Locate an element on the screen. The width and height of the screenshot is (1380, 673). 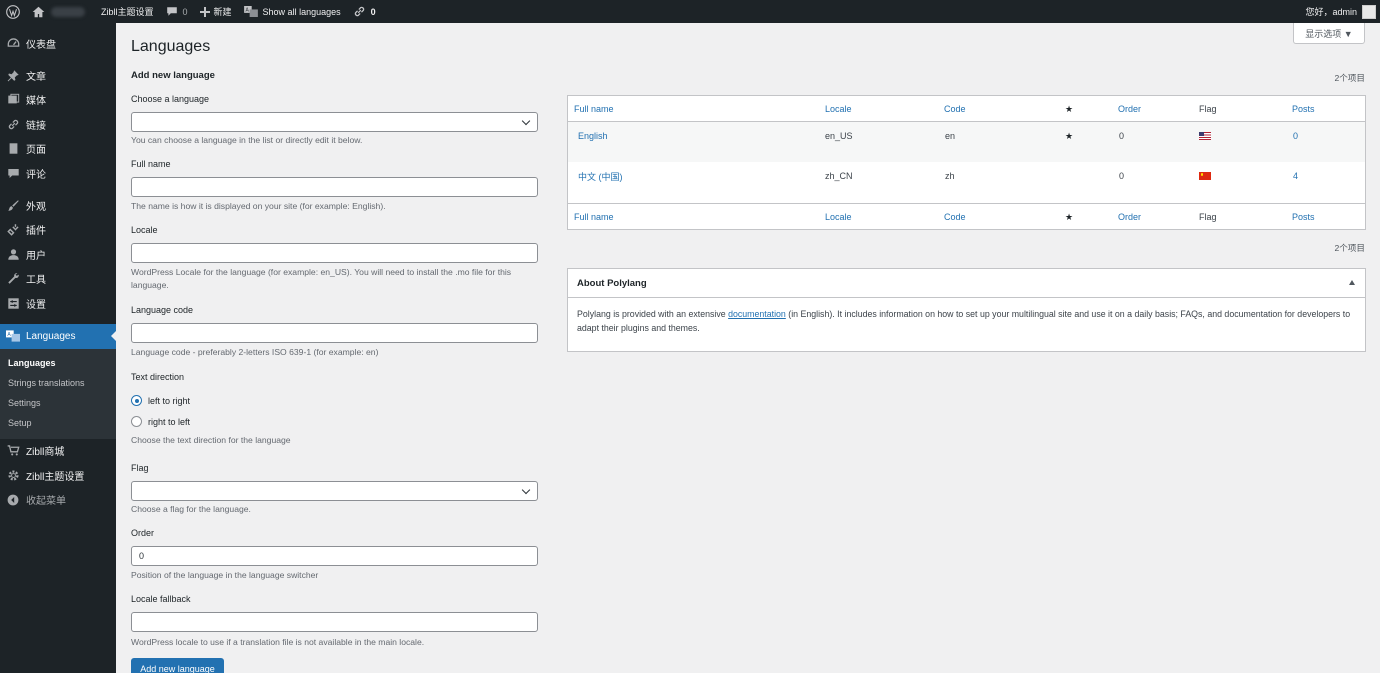
sidebar-item-dashboard: 仪表盘 is located at coordinates (58, 43).